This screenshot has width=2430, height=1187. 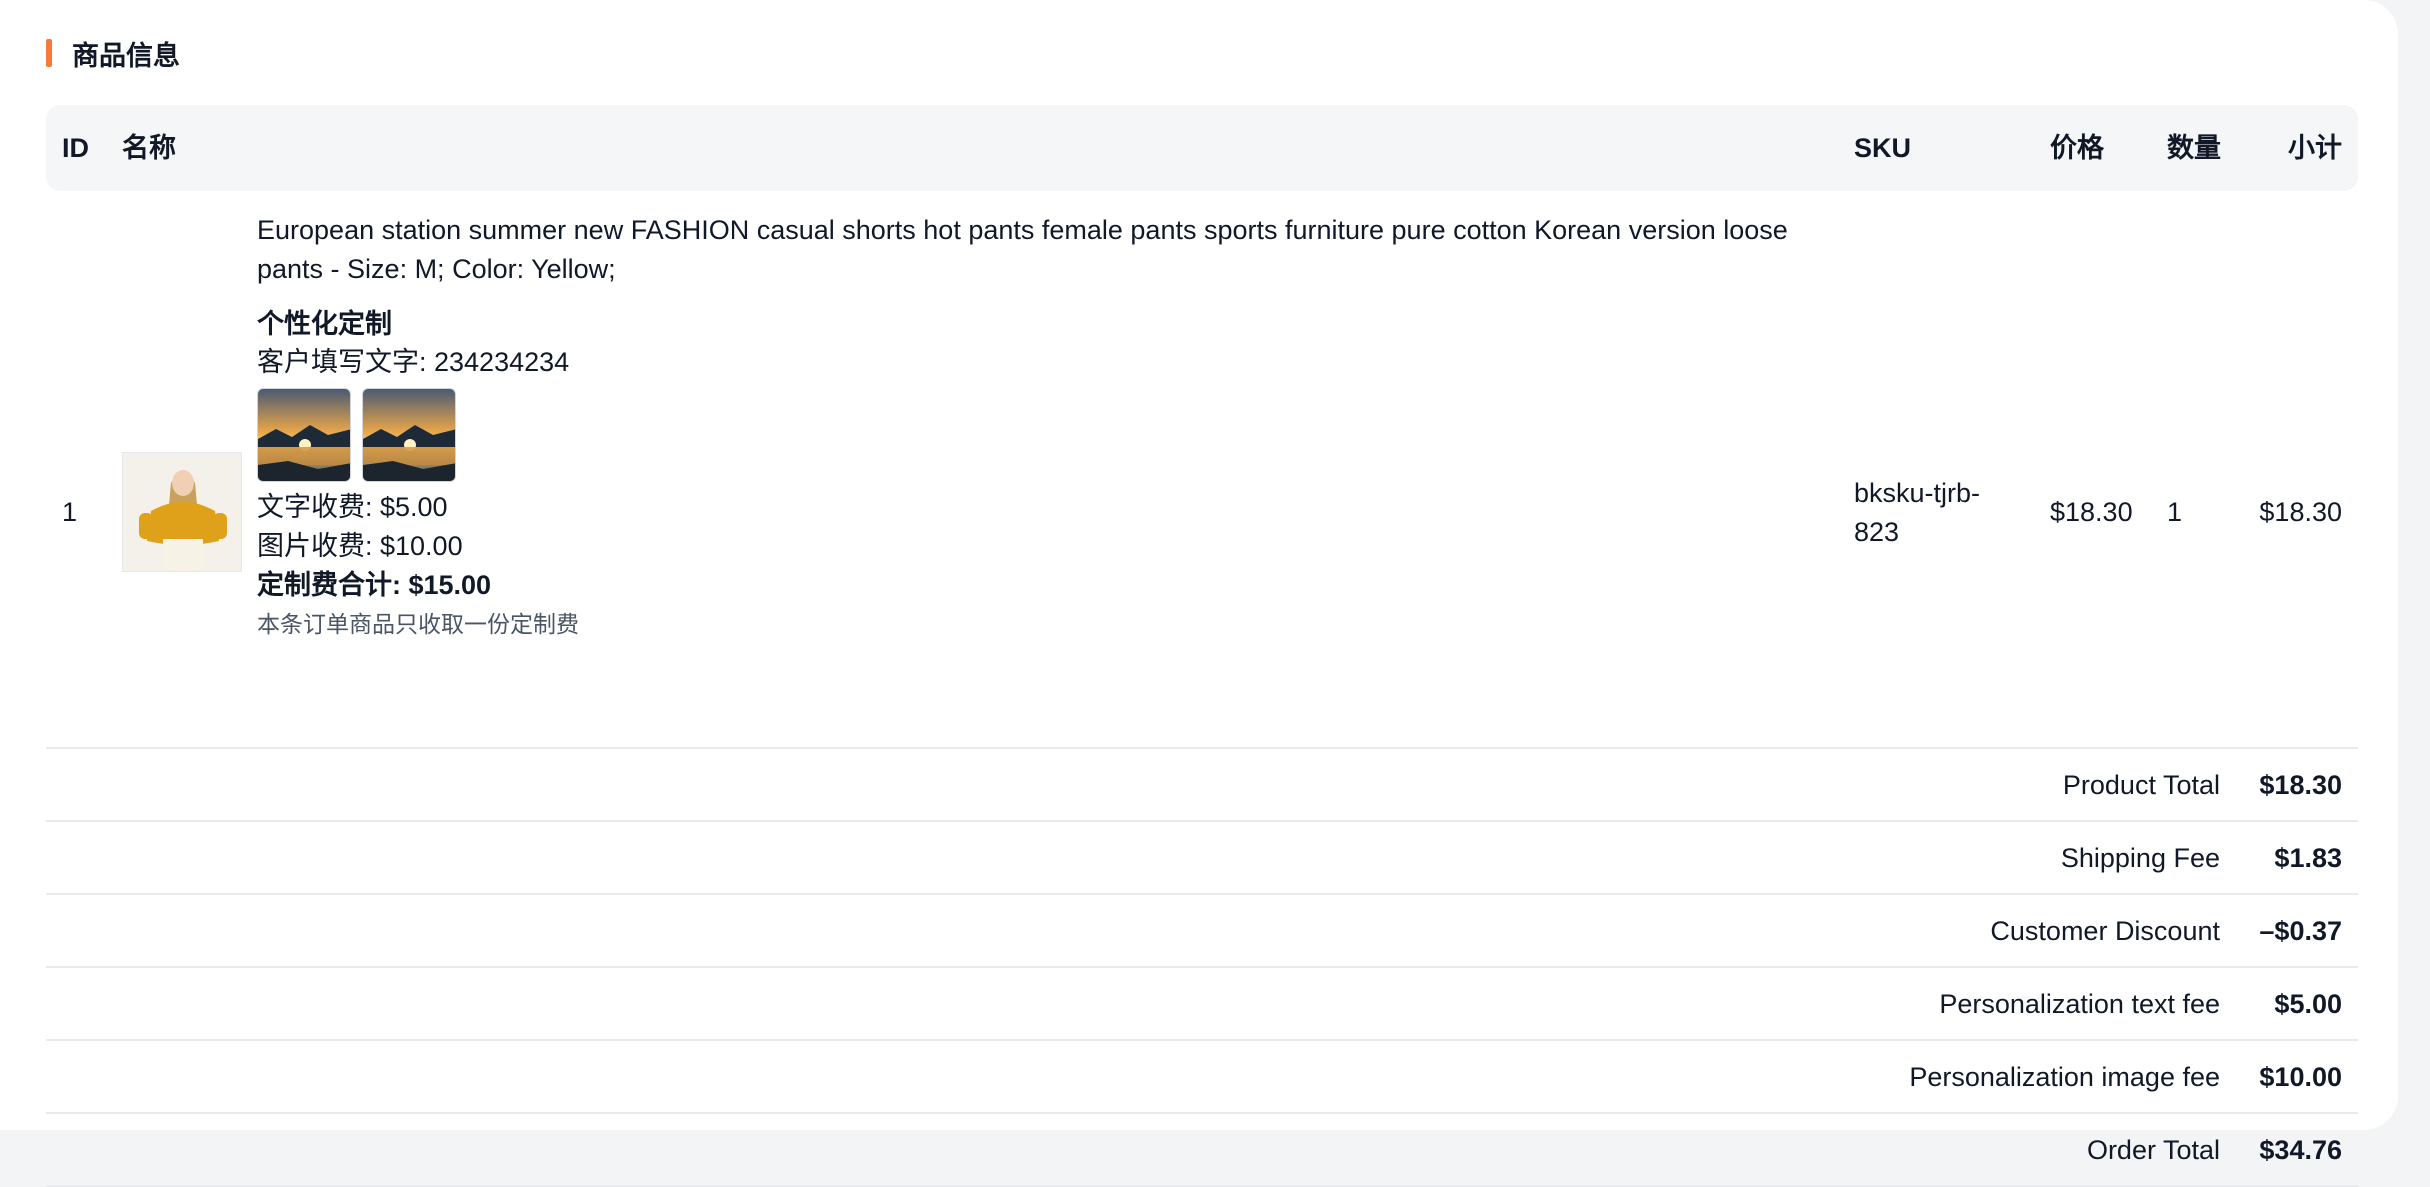 I want to click on summary-label: Product Total, so click(x=2141, y=785).